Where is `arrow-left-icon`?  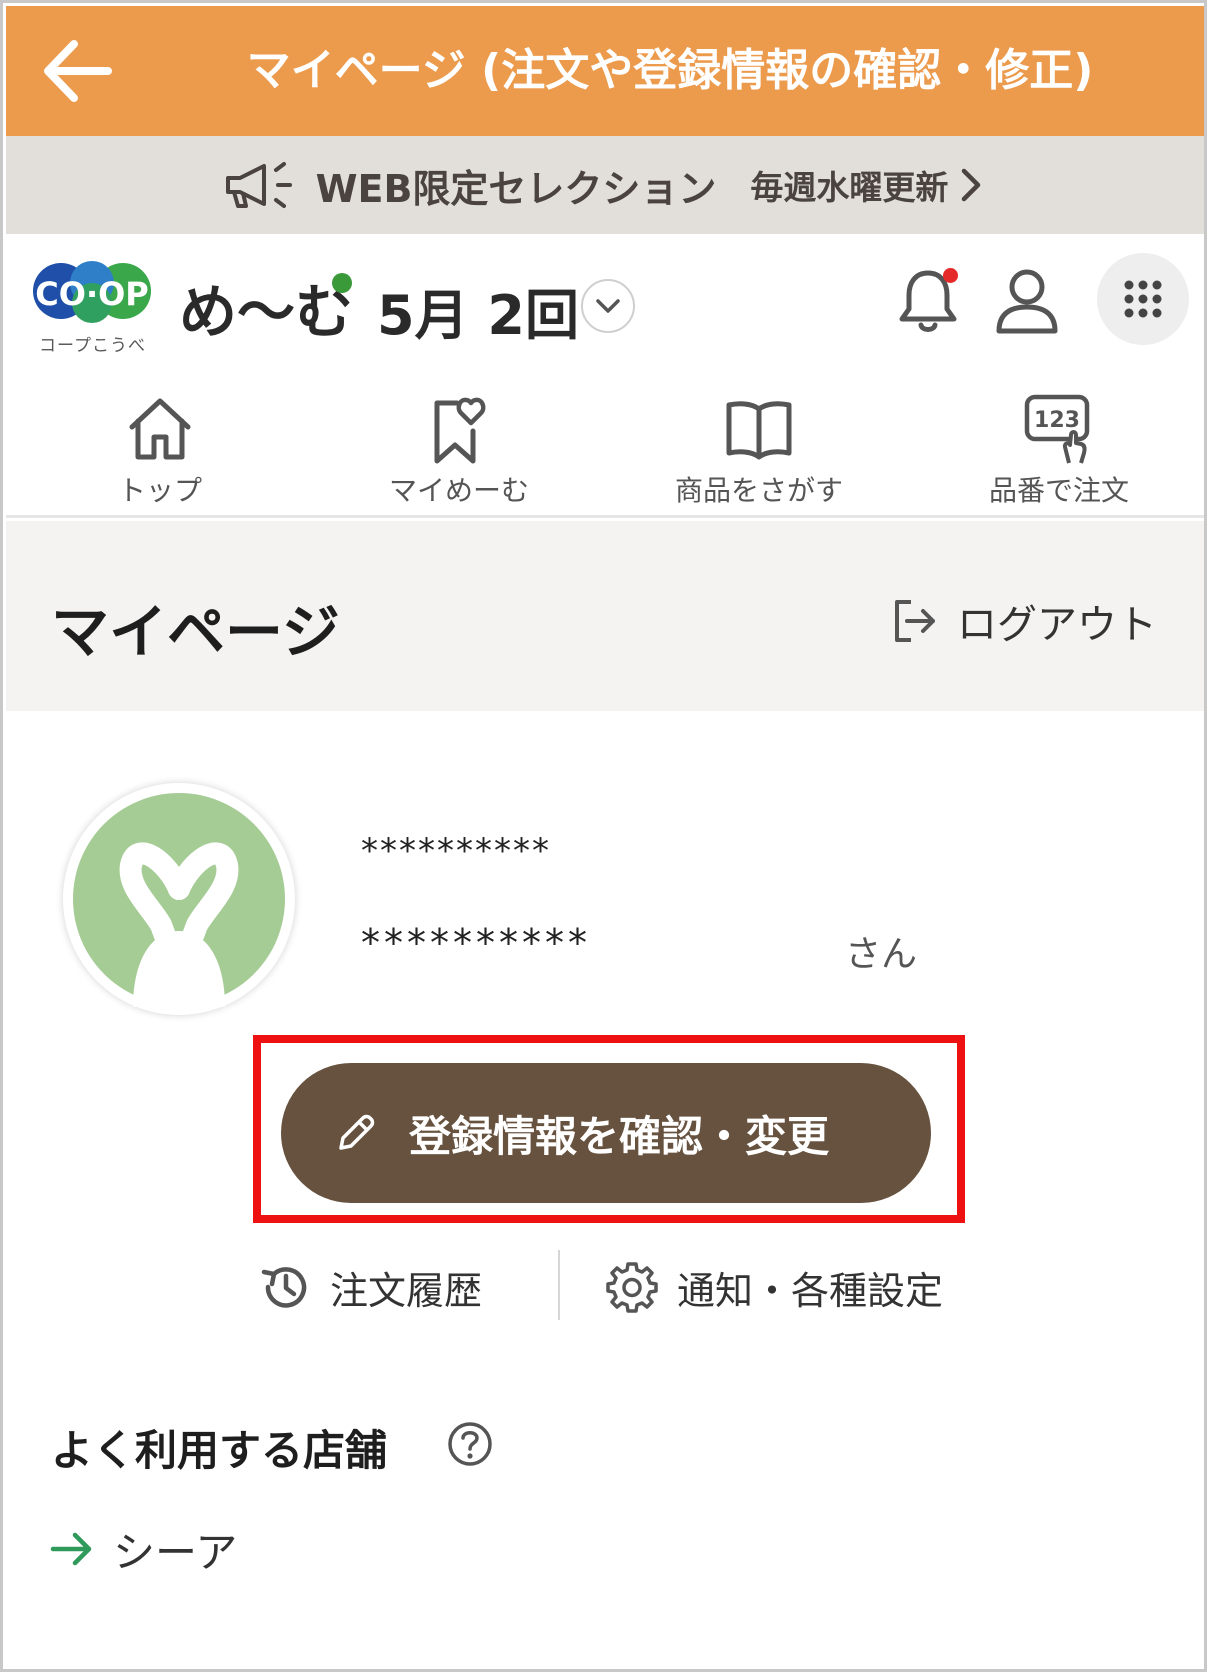
arrow-left-icon is located at coordinates (78, 71).